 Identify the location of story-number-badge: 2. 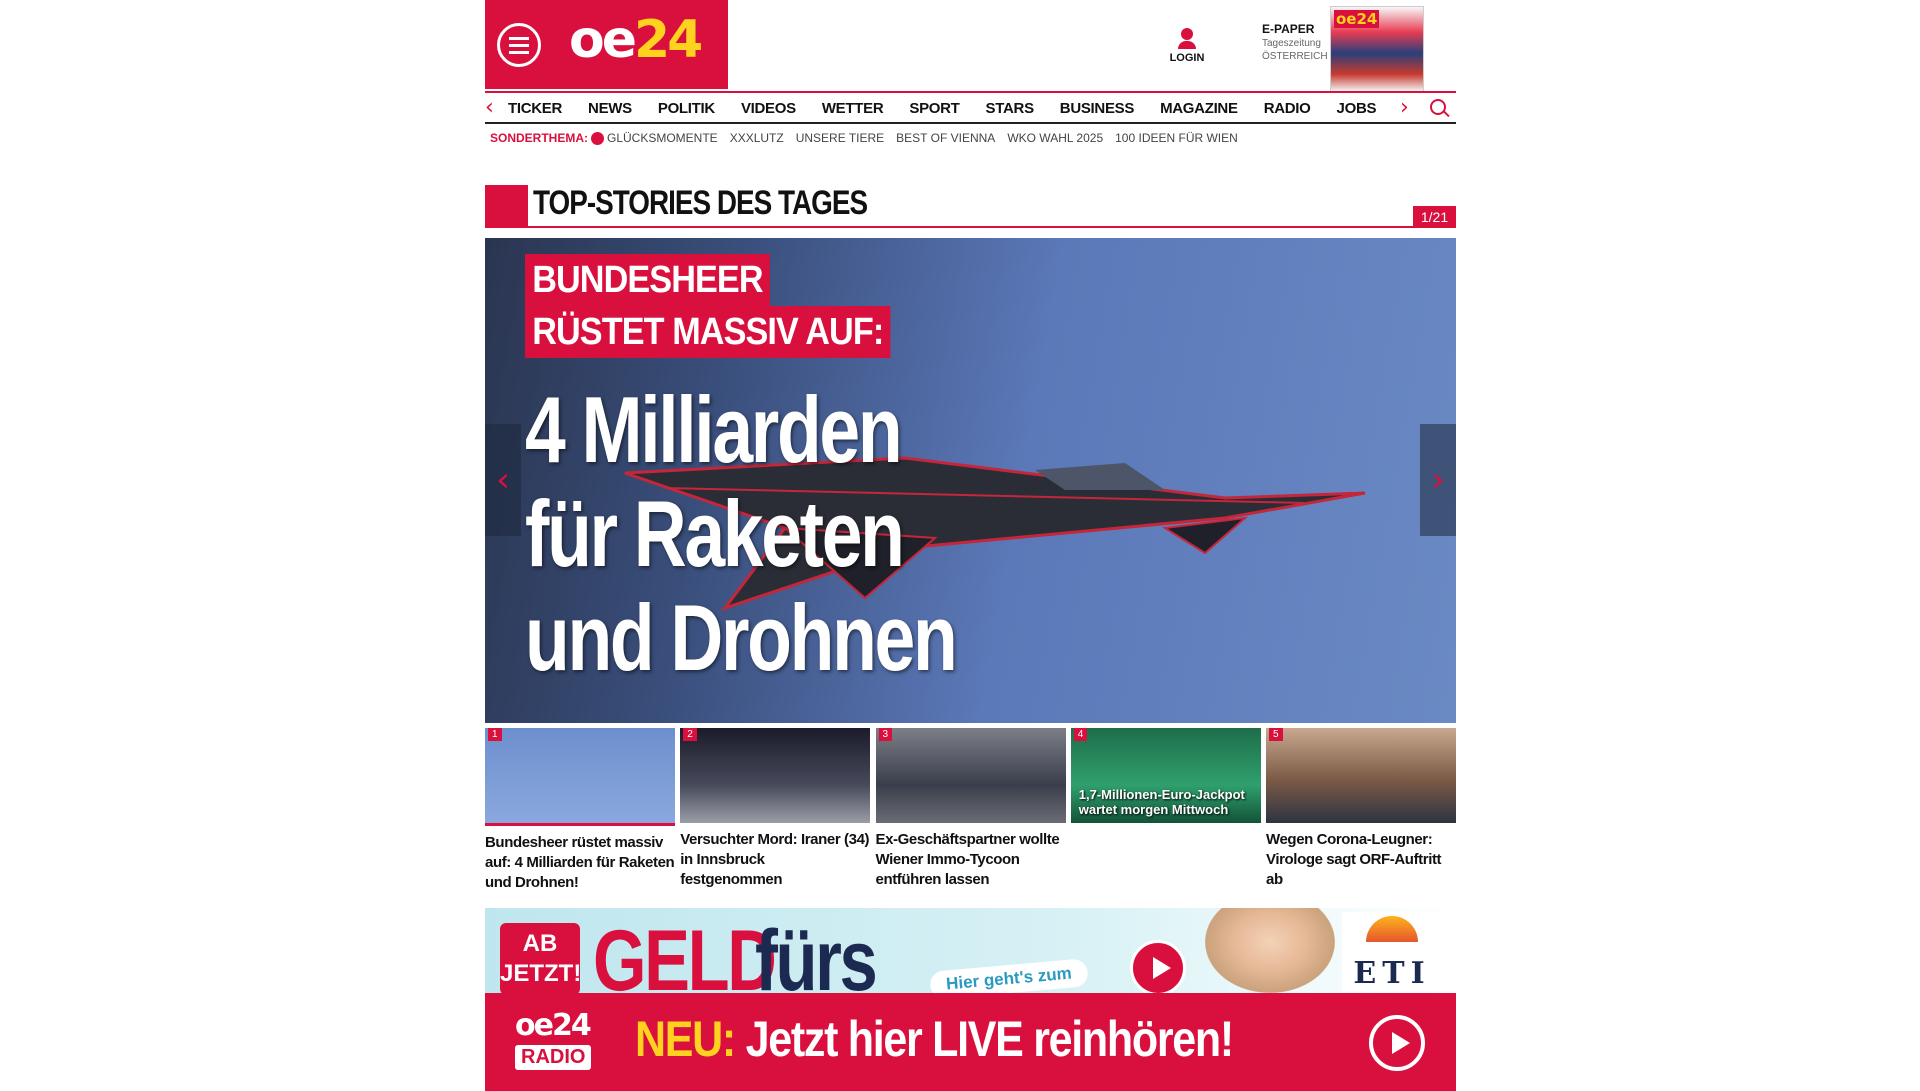
(690, 734).